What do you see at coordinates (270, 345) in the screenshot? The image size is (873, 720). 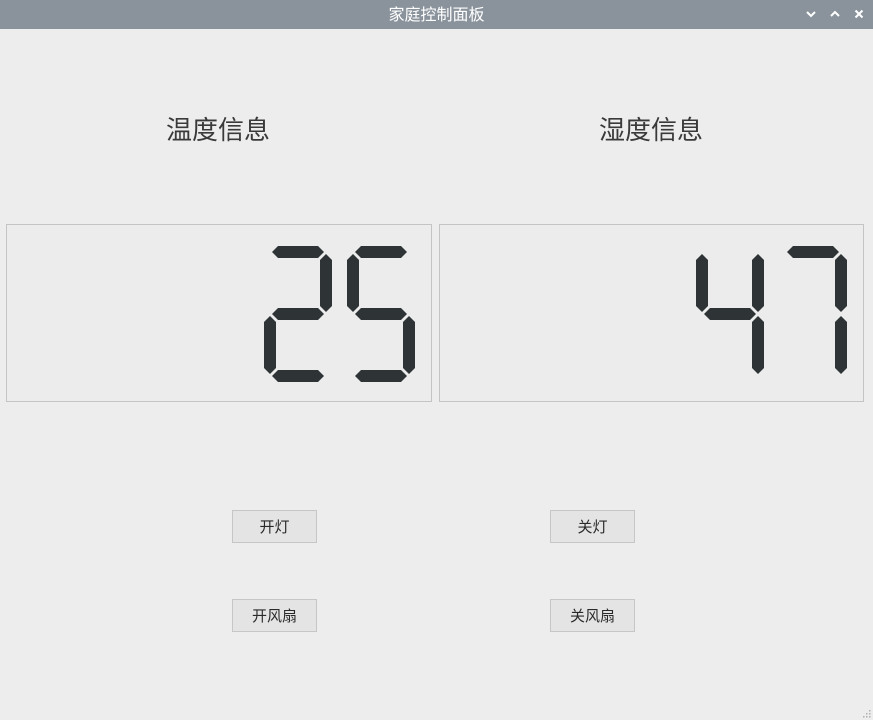 I see `lcd-segment-e` at bounding box center [270, 345].